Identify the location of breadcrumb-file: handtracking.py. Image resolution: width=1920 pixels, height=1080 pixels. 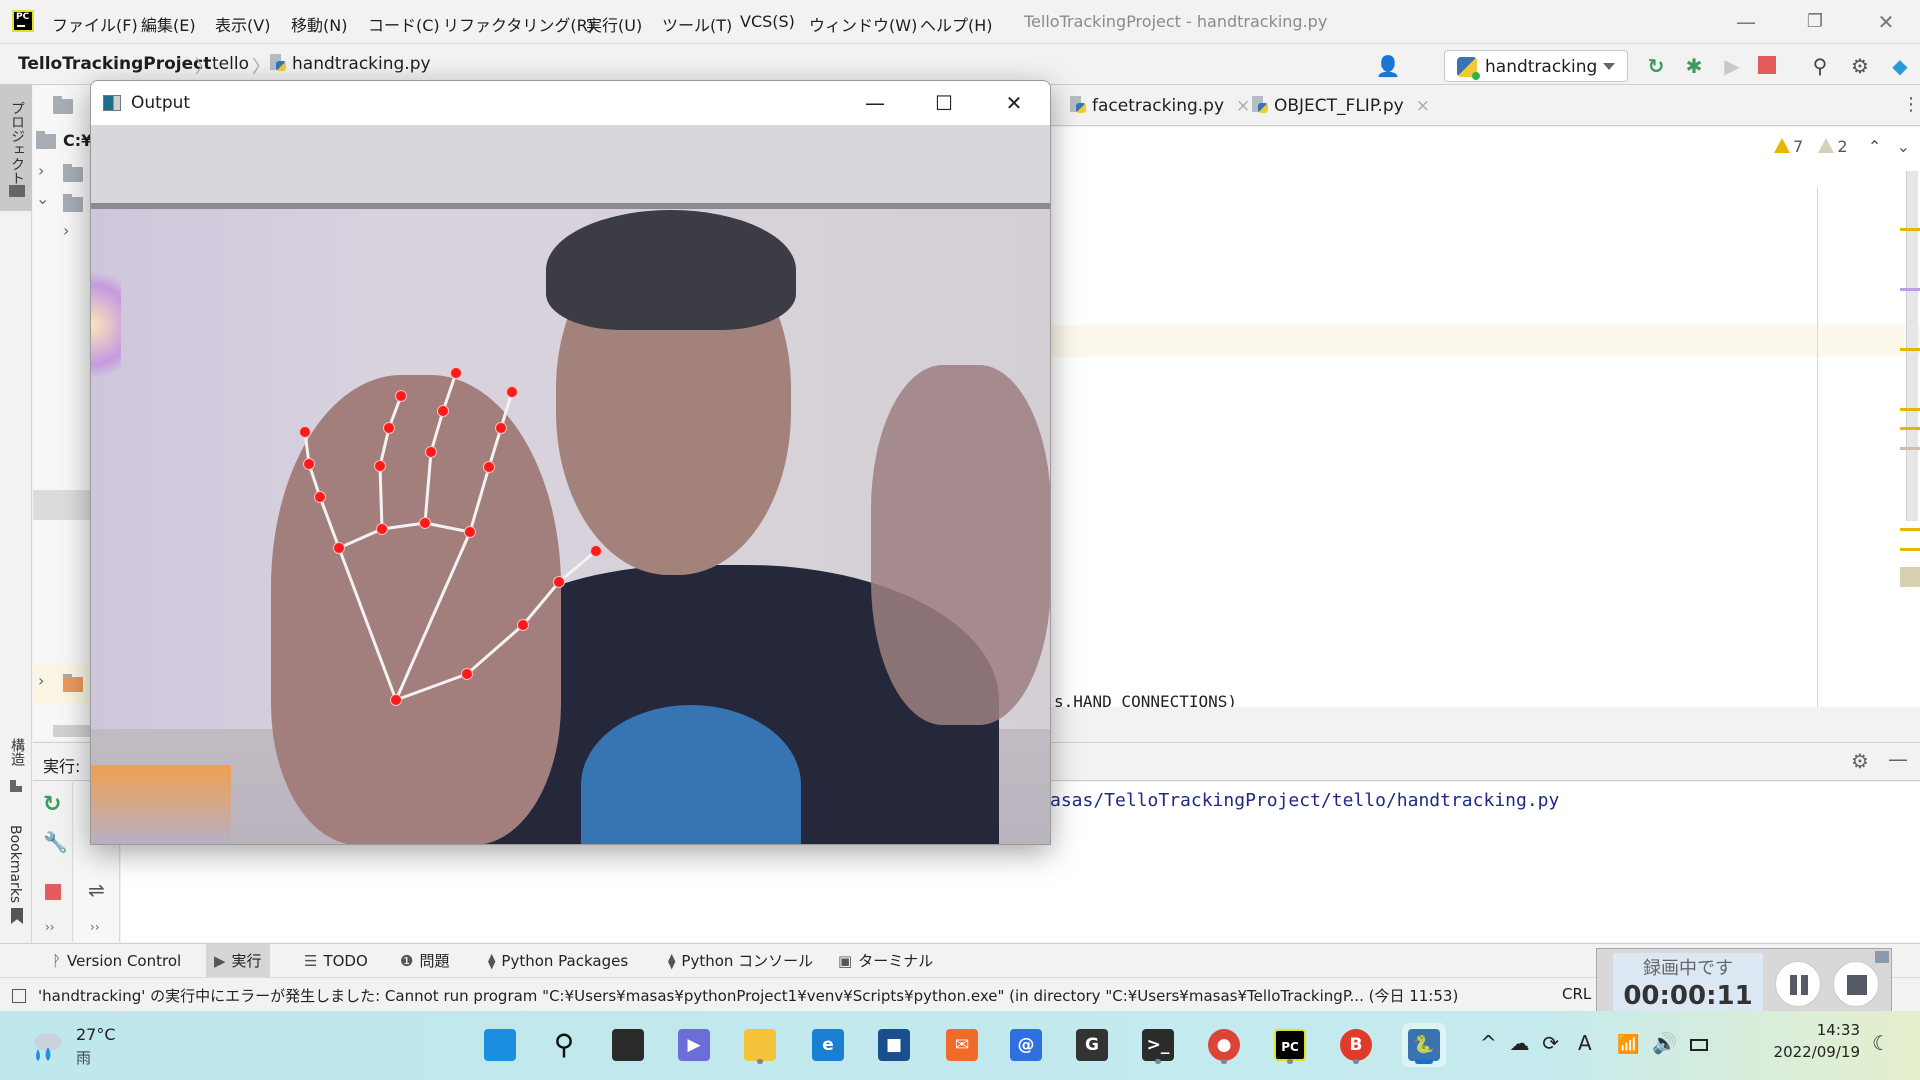
(350, 64).